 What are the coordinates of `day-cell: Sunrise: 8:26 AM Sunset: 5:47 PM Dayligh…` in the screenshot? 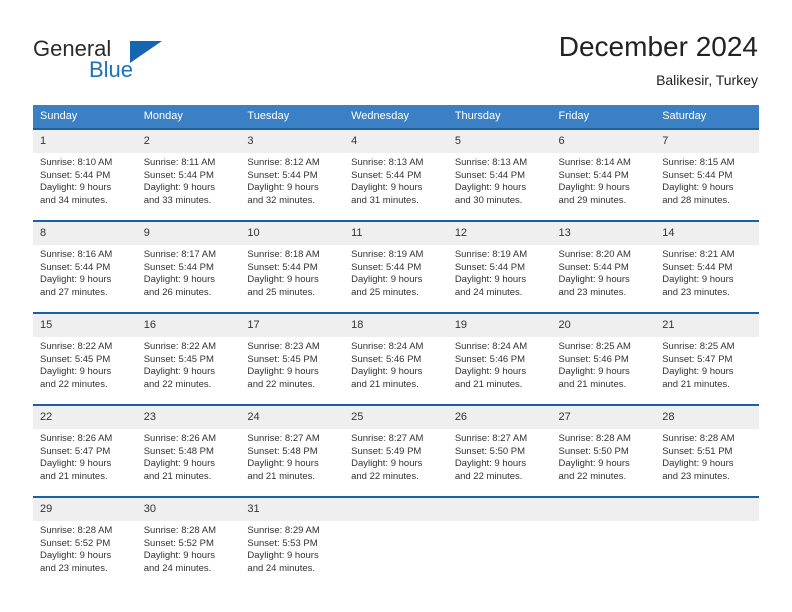 It's located at (85, 462).